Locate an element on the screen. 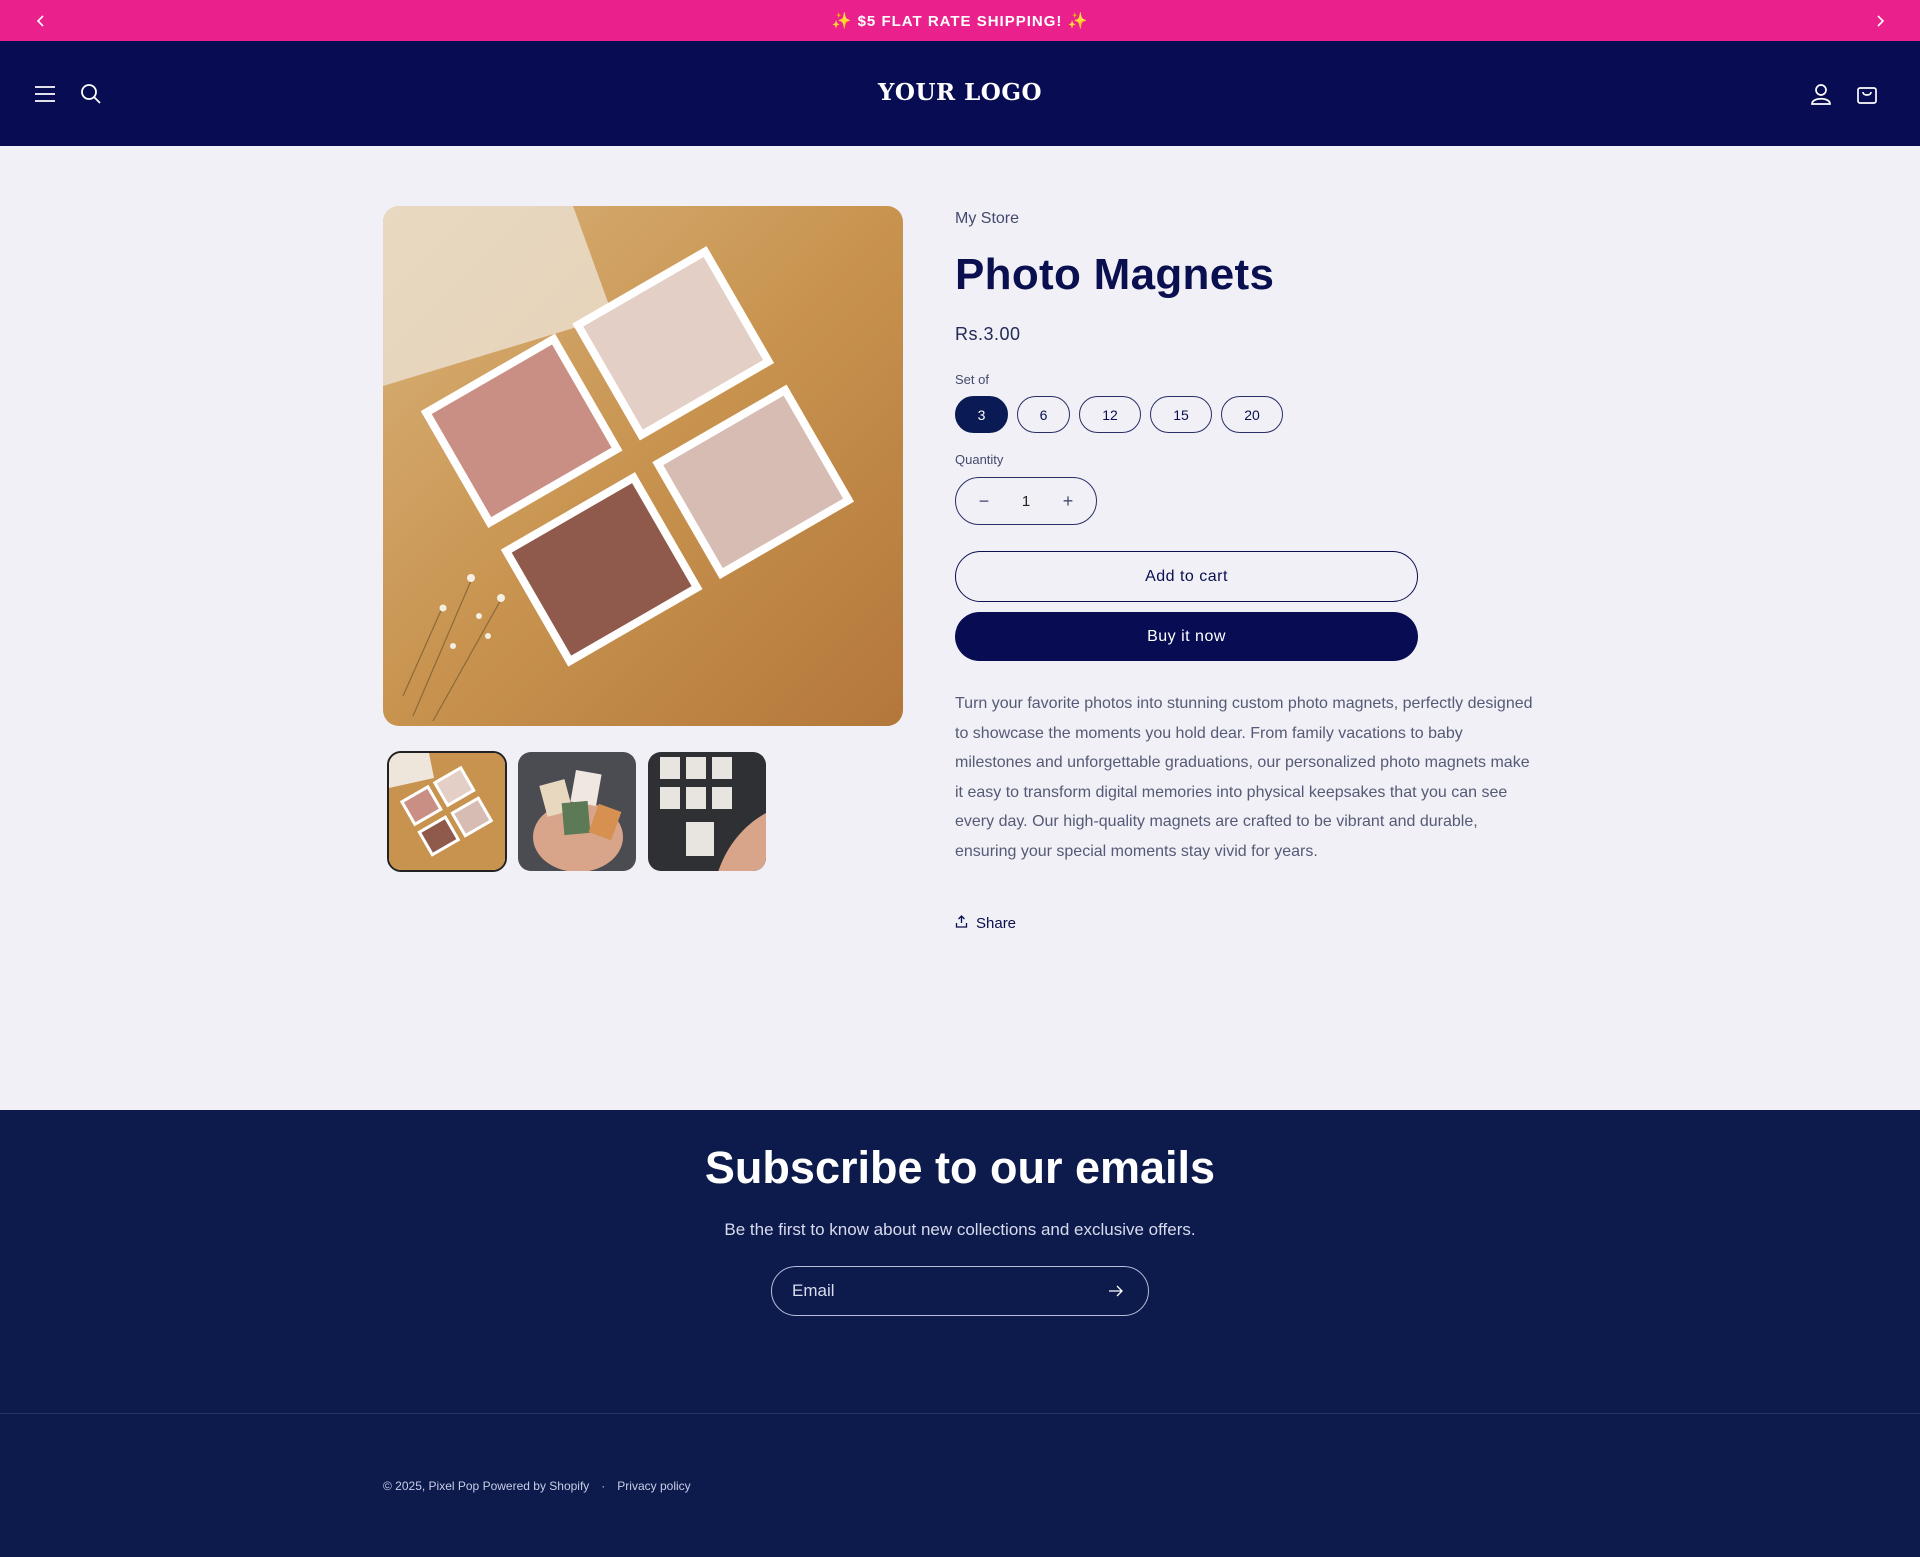 Image resolution: width=1920 pixels, height=1557 pixels. cart-icon is located at coordinates (1867, 94).